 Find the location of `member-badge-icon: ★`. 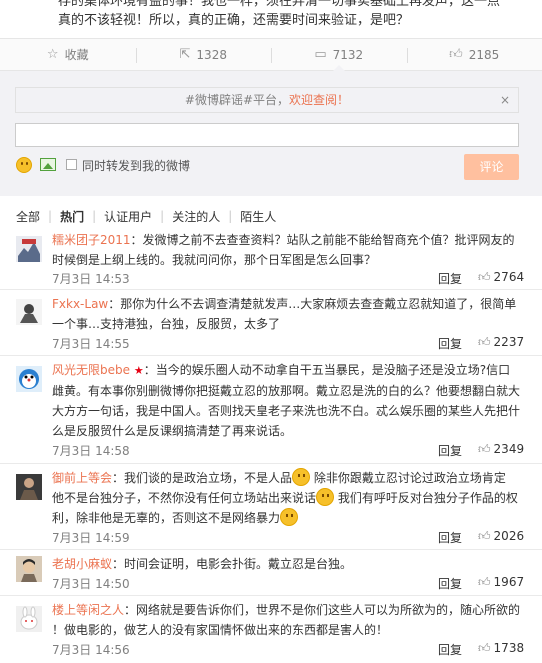

member-badge-icon: ★ is located at coordinates (139, 370).